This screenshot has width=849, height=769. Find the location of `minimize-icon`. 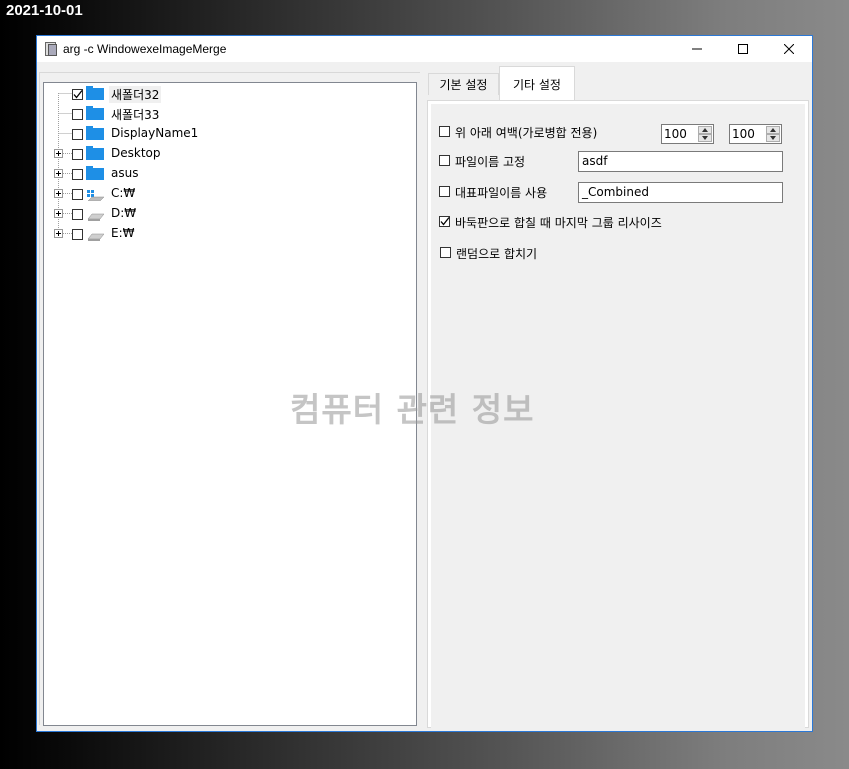

minimize-icon is located at coordinates (697, 49).